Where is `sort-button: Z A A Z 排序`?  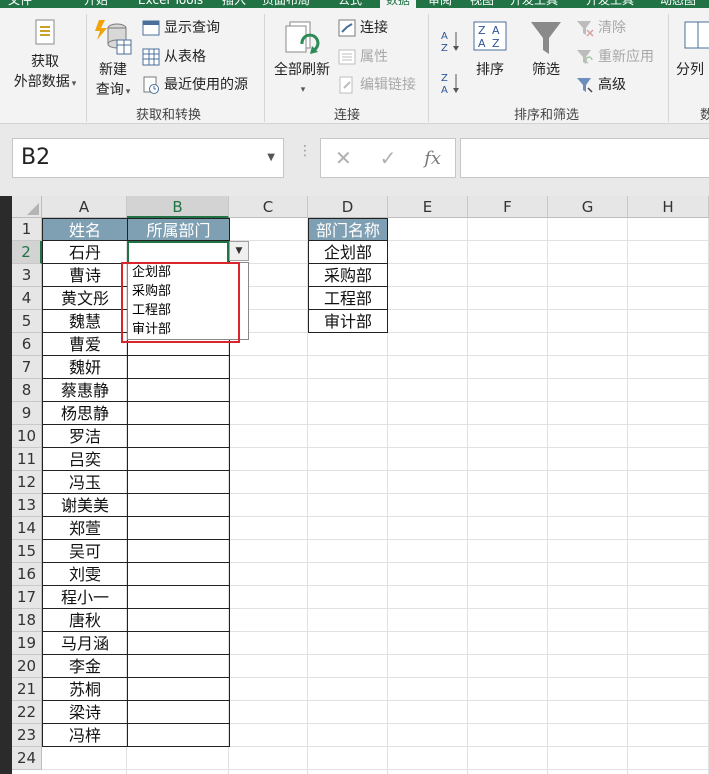
sort-button: Z A A Z 排序 is located at coordinates (490, 49).